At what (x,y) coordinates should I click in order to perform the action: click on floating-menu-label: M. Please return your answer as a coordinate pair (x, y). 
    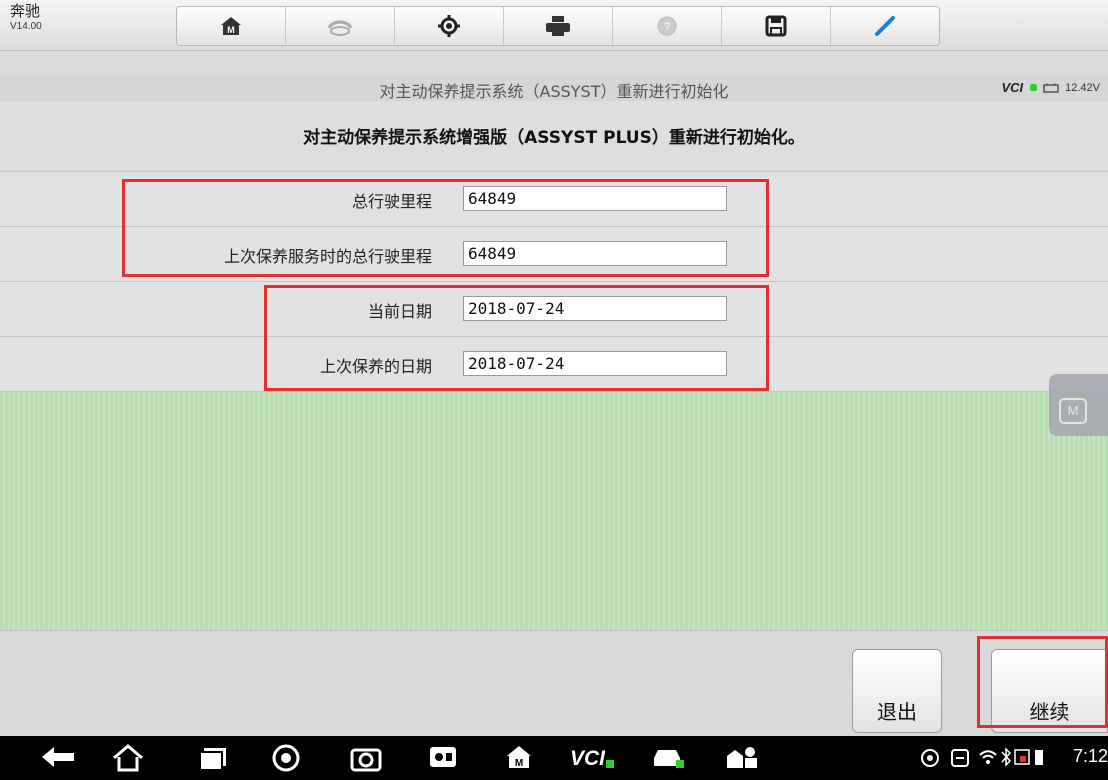
    Looking at the image, I should click on (1073, 411).